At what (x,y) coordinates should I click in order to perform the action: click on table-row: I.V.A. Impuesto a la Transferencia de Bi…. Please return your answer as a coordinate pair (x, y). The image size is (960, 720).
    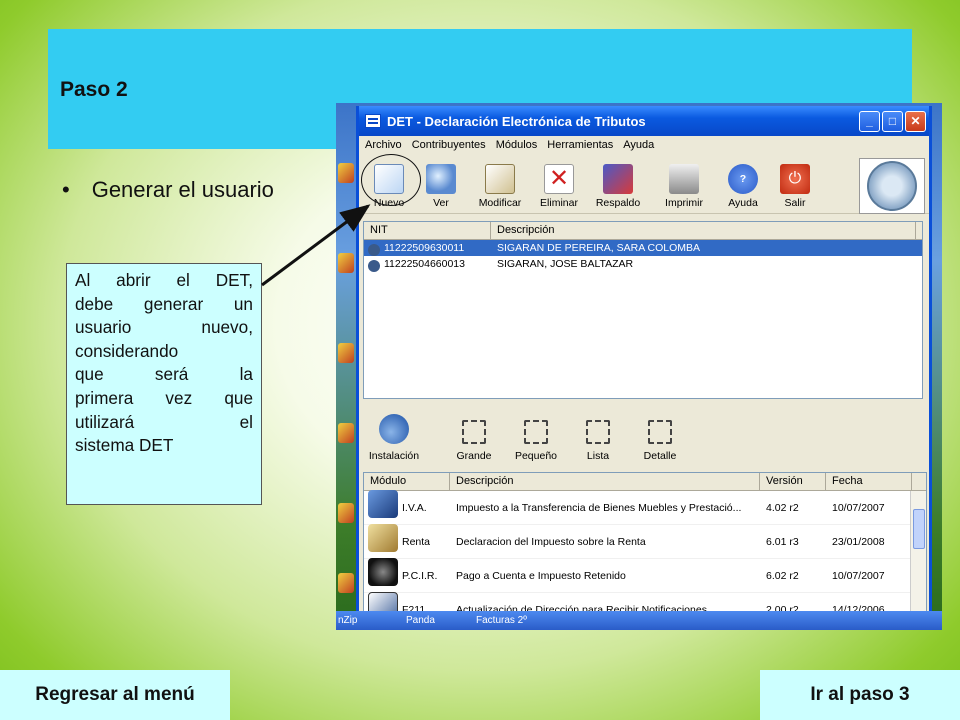
    Looking at the image, I should click on (645, 507).